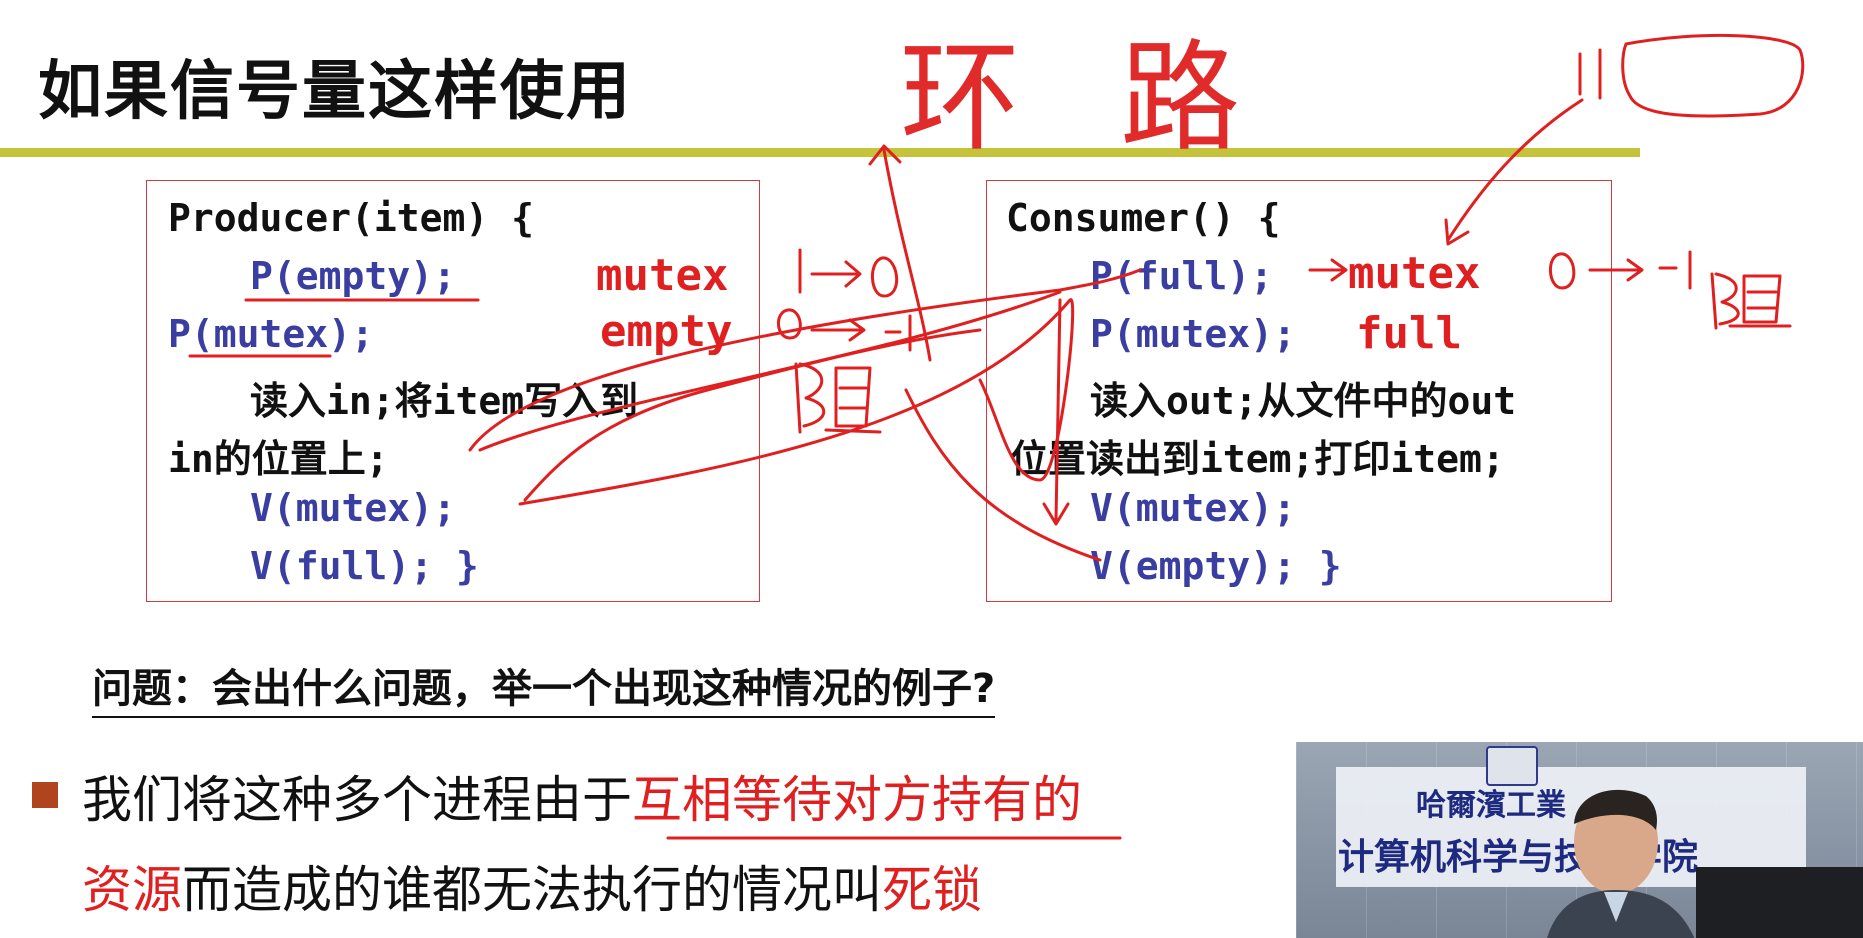 The image size is (1863, 938). What do you see at coordinates (444, 401) in the screenshot?
I see `producer-line-4: 读入in;将item写入到` at bounding box center [444, 401].